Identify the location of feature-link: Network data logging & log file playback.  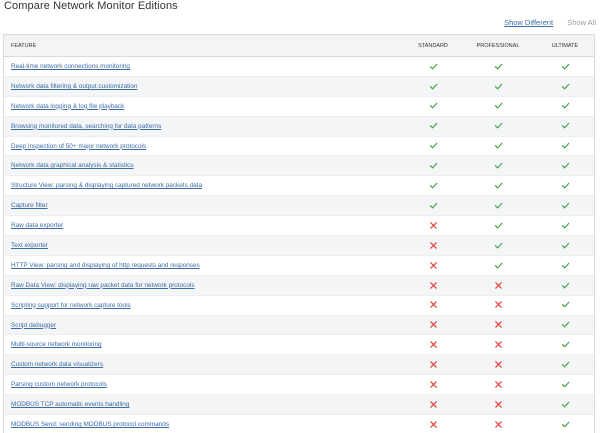
(67, 106).